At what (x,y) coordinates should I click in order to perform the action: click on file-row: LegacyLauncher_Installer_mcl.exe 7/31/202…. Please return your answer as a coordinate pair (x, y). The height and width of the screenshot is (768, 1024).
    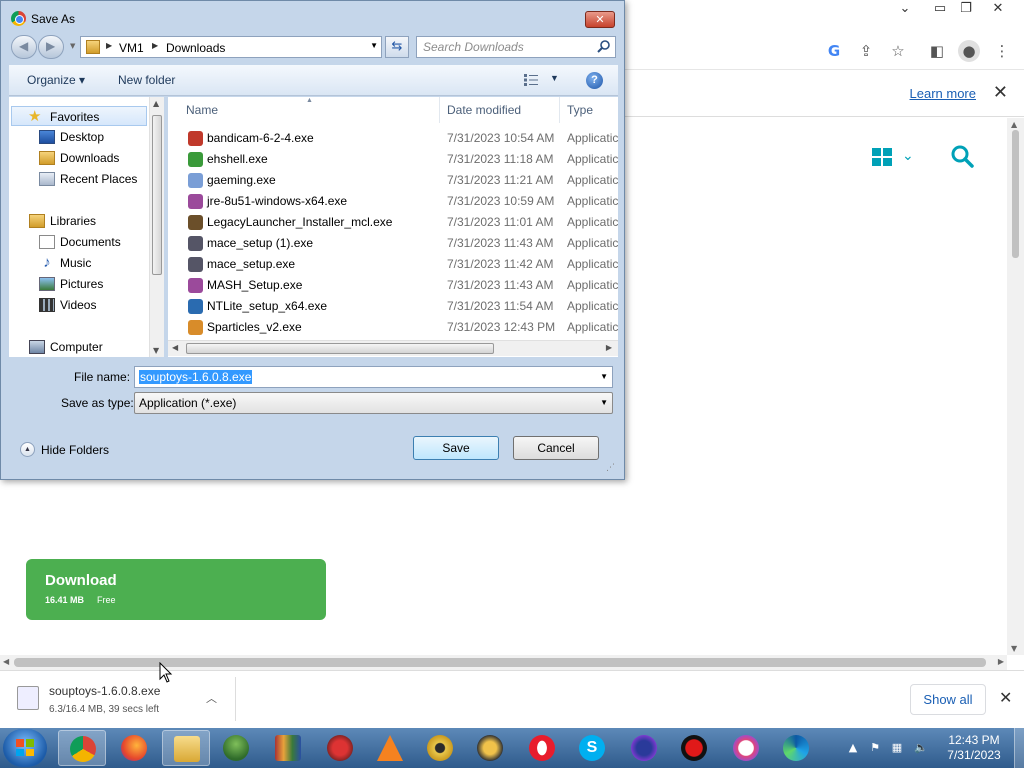
    Looking at the image, I should click on (393, 222).